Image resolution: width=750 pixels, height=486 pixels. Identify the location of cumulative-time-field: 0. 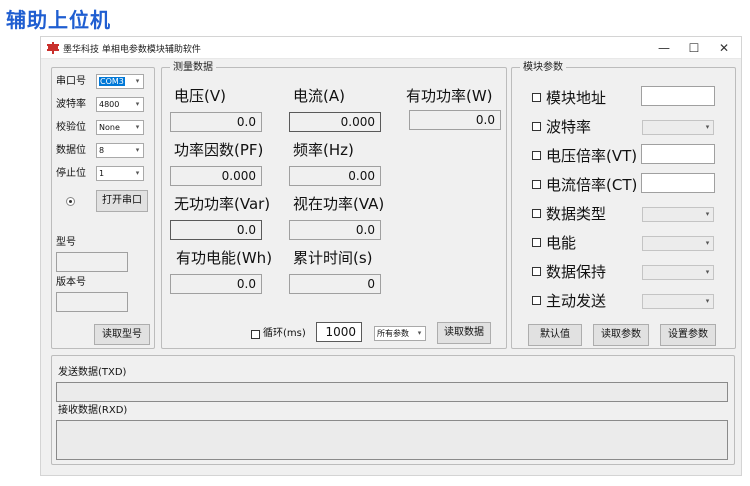
(335, 284).